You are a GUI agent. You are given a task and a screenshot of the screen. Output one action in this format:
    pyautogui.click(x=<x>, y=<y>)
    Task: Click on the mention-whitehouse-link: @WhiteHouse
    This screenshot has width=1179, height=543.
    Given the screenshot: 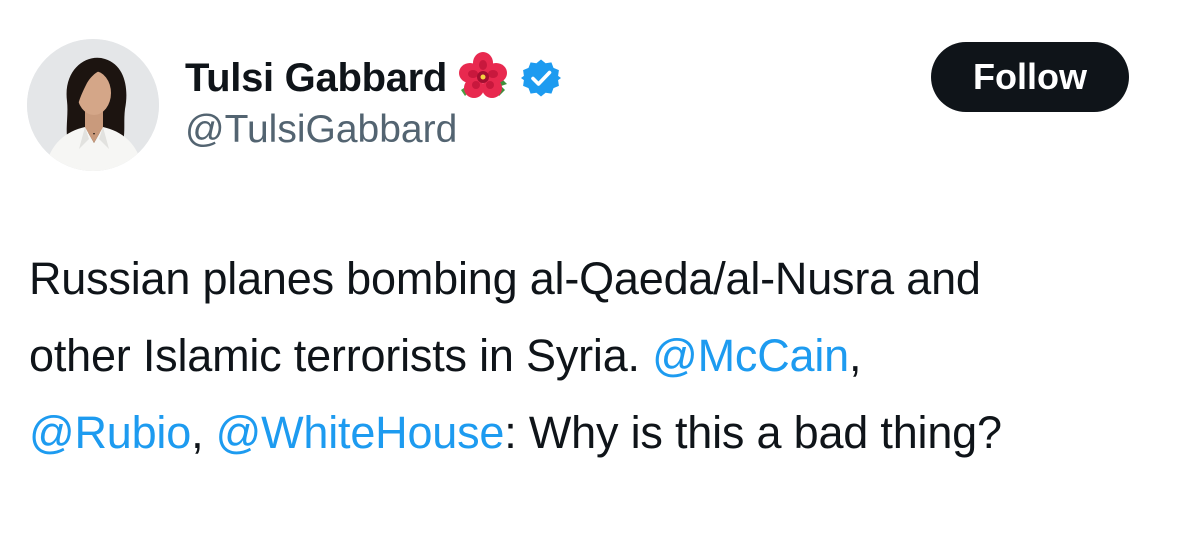 What is the action you would take?
    pyautogui.click(x=360, y=432)
    